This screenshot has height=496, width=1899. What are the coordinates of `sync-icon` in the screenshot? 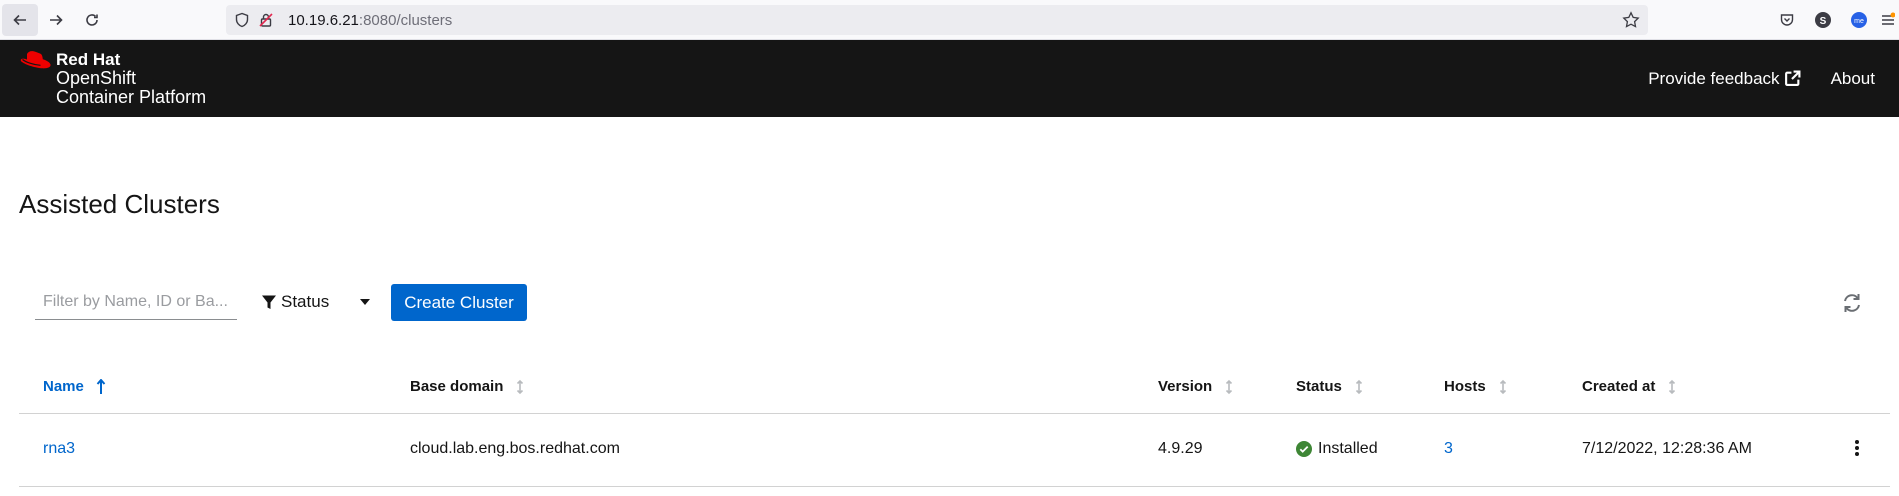 It's located at (1852, 303).